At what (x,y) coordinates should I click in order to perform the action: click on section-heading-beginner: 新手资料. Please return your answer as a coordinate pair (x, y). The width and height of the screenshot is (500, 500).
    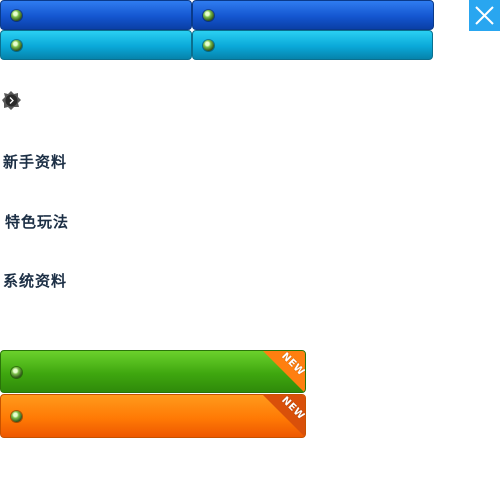
    Looking at the image, I should click on (35, 161).